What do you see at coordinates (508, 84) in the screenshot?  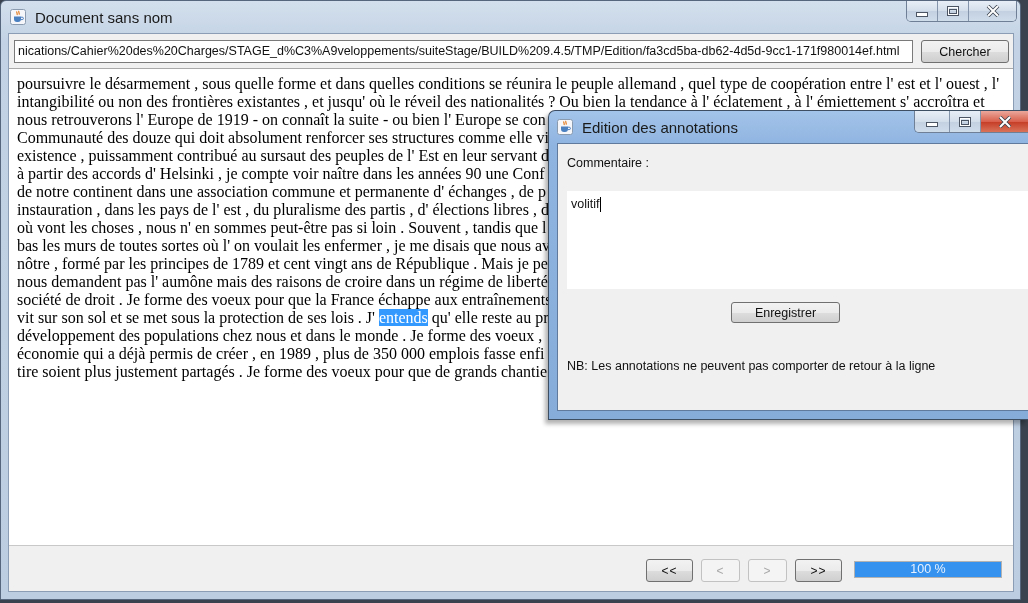 I see `text-line: poursuivre le désarmement , sous quelle forme et dans quelles conditions se réunira le peuple allemand , quel type de coopération entre l' est et l' ouest , l'` at bounding box center [508, 84].